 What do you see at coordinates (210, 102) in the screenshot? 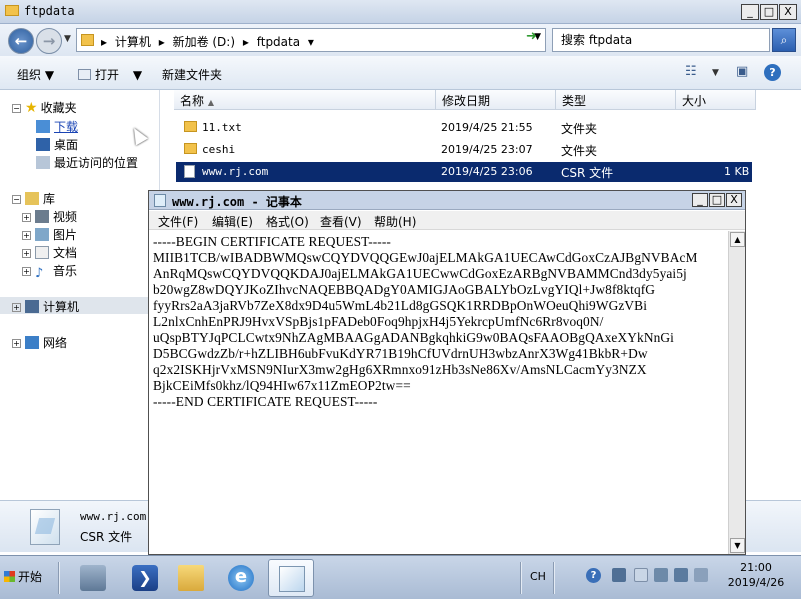
I see `sort-ascending-icon: ▲` at bounding box center [210, 102].